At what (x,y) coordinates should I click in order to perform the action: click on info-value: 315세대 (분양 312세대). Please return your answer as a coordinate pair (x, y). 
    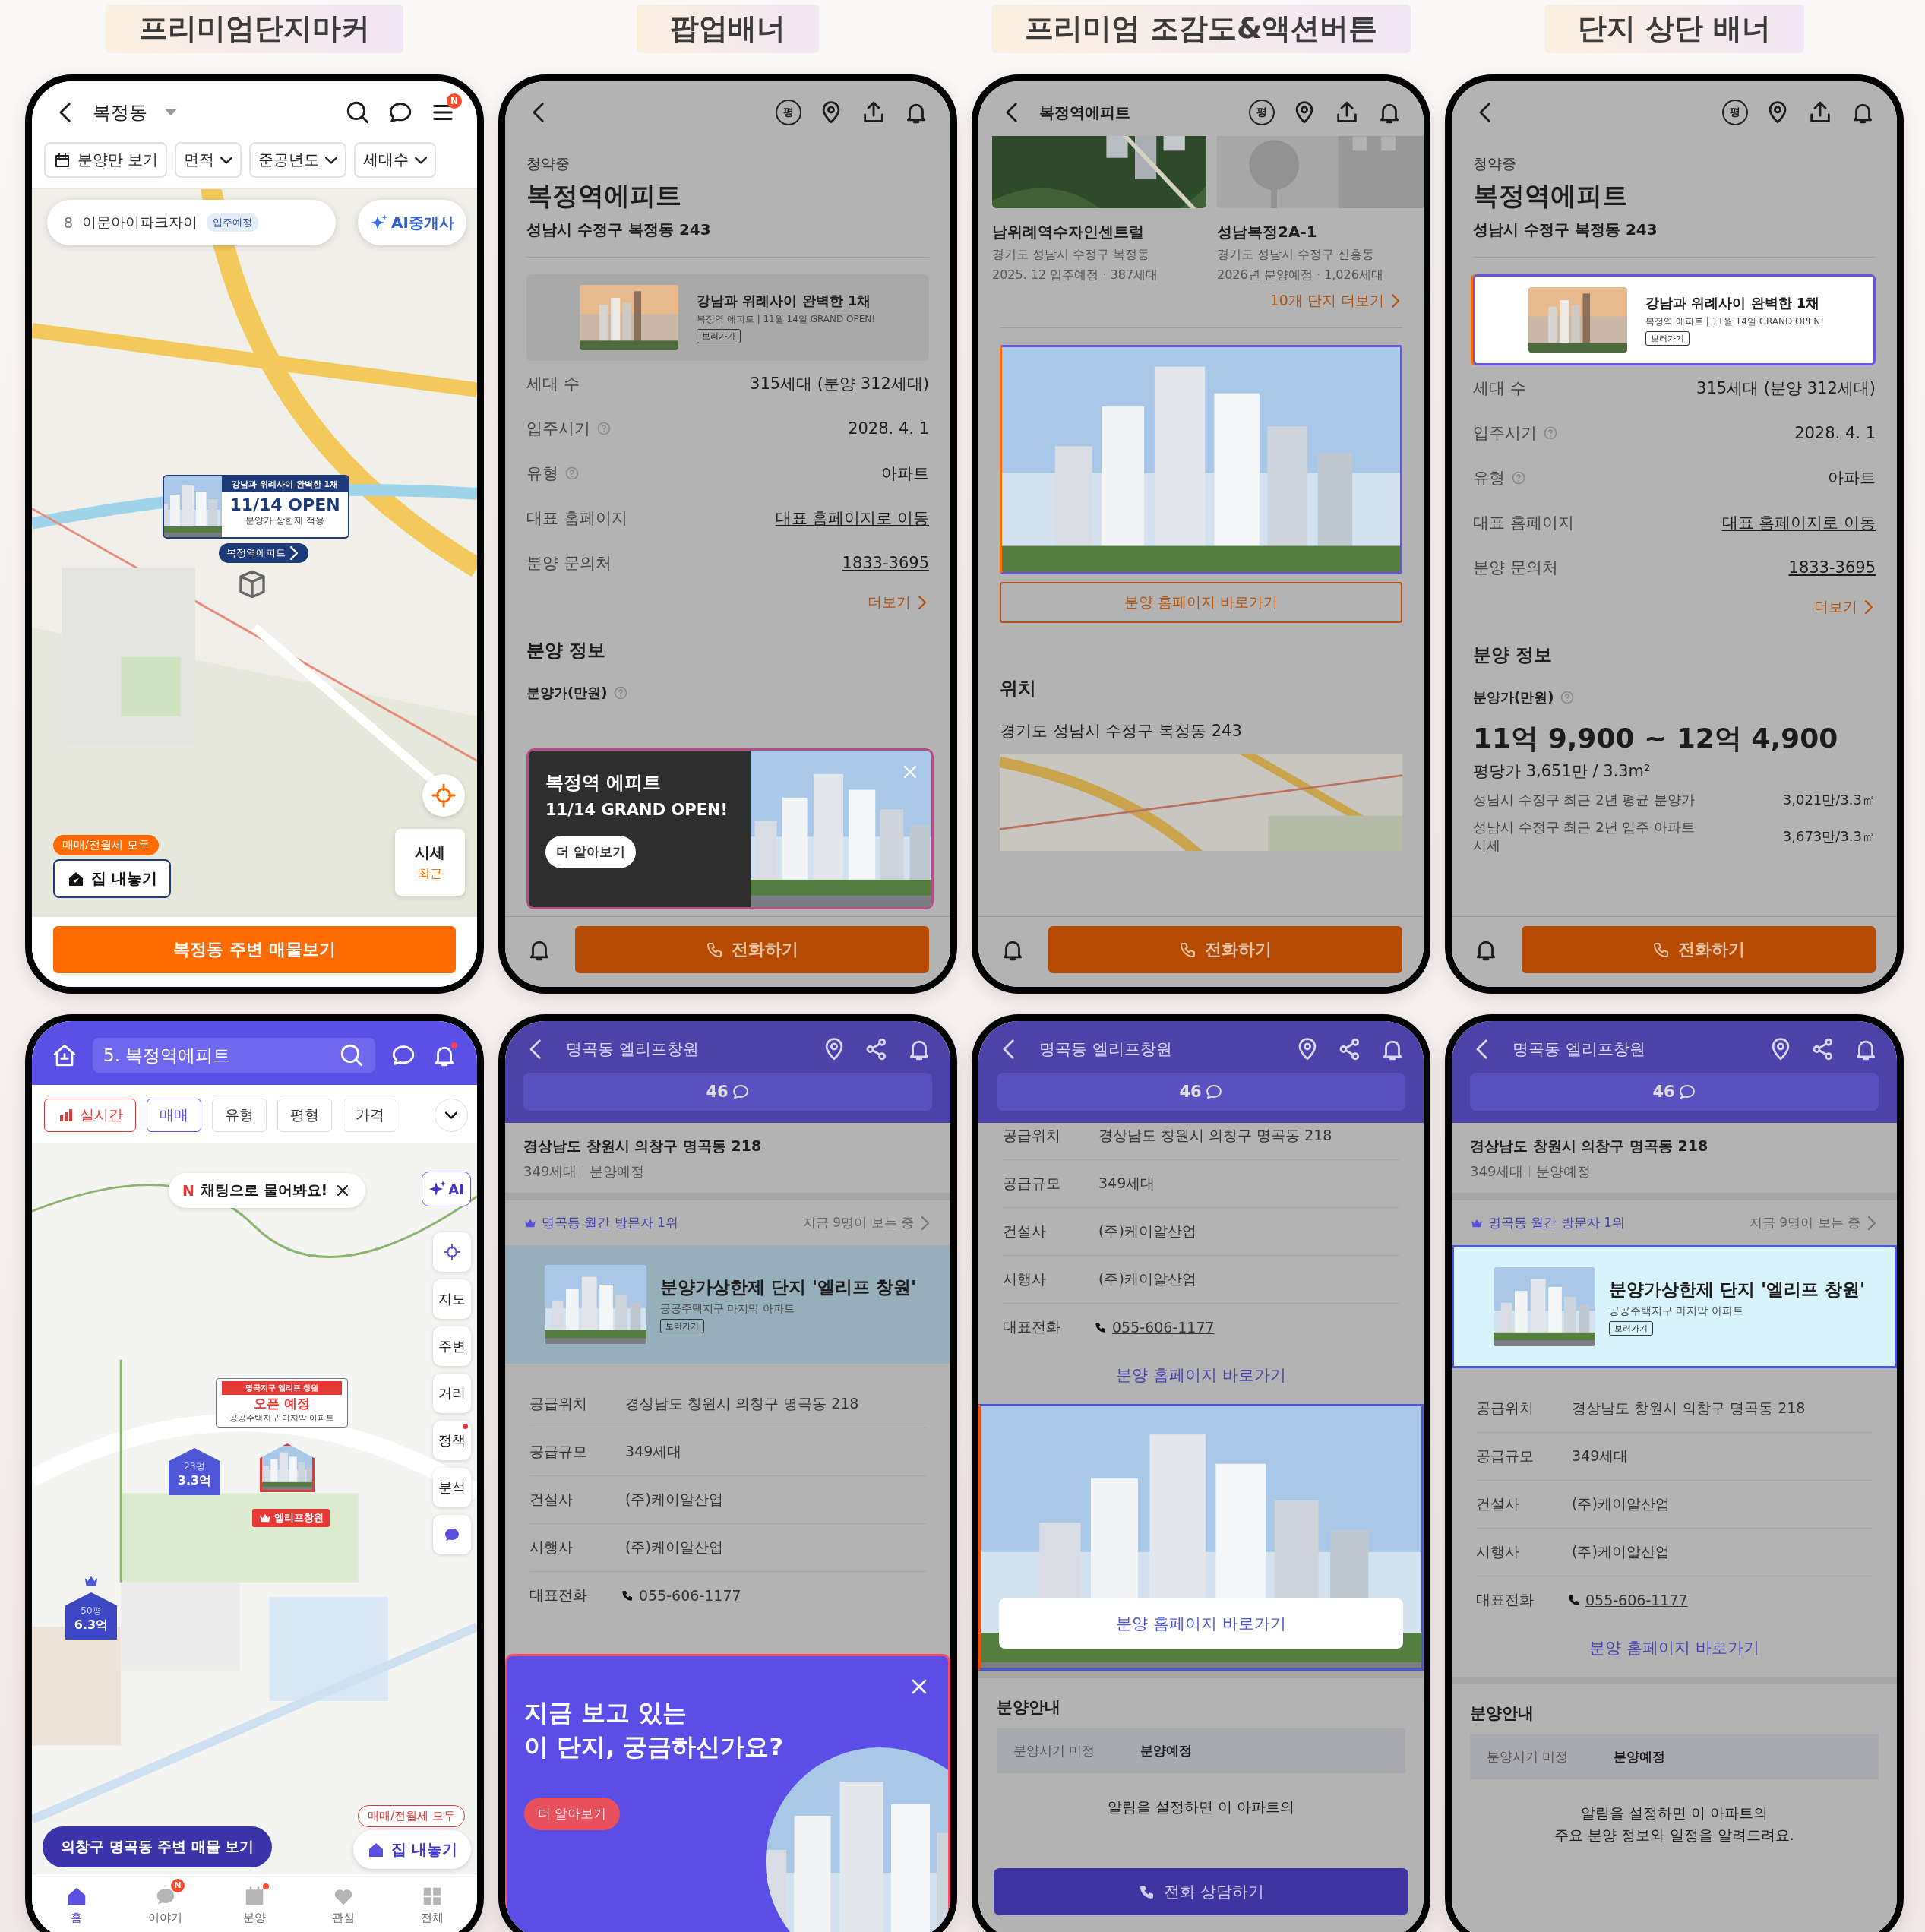
    Looking at the image, I should click on (1786, 388).